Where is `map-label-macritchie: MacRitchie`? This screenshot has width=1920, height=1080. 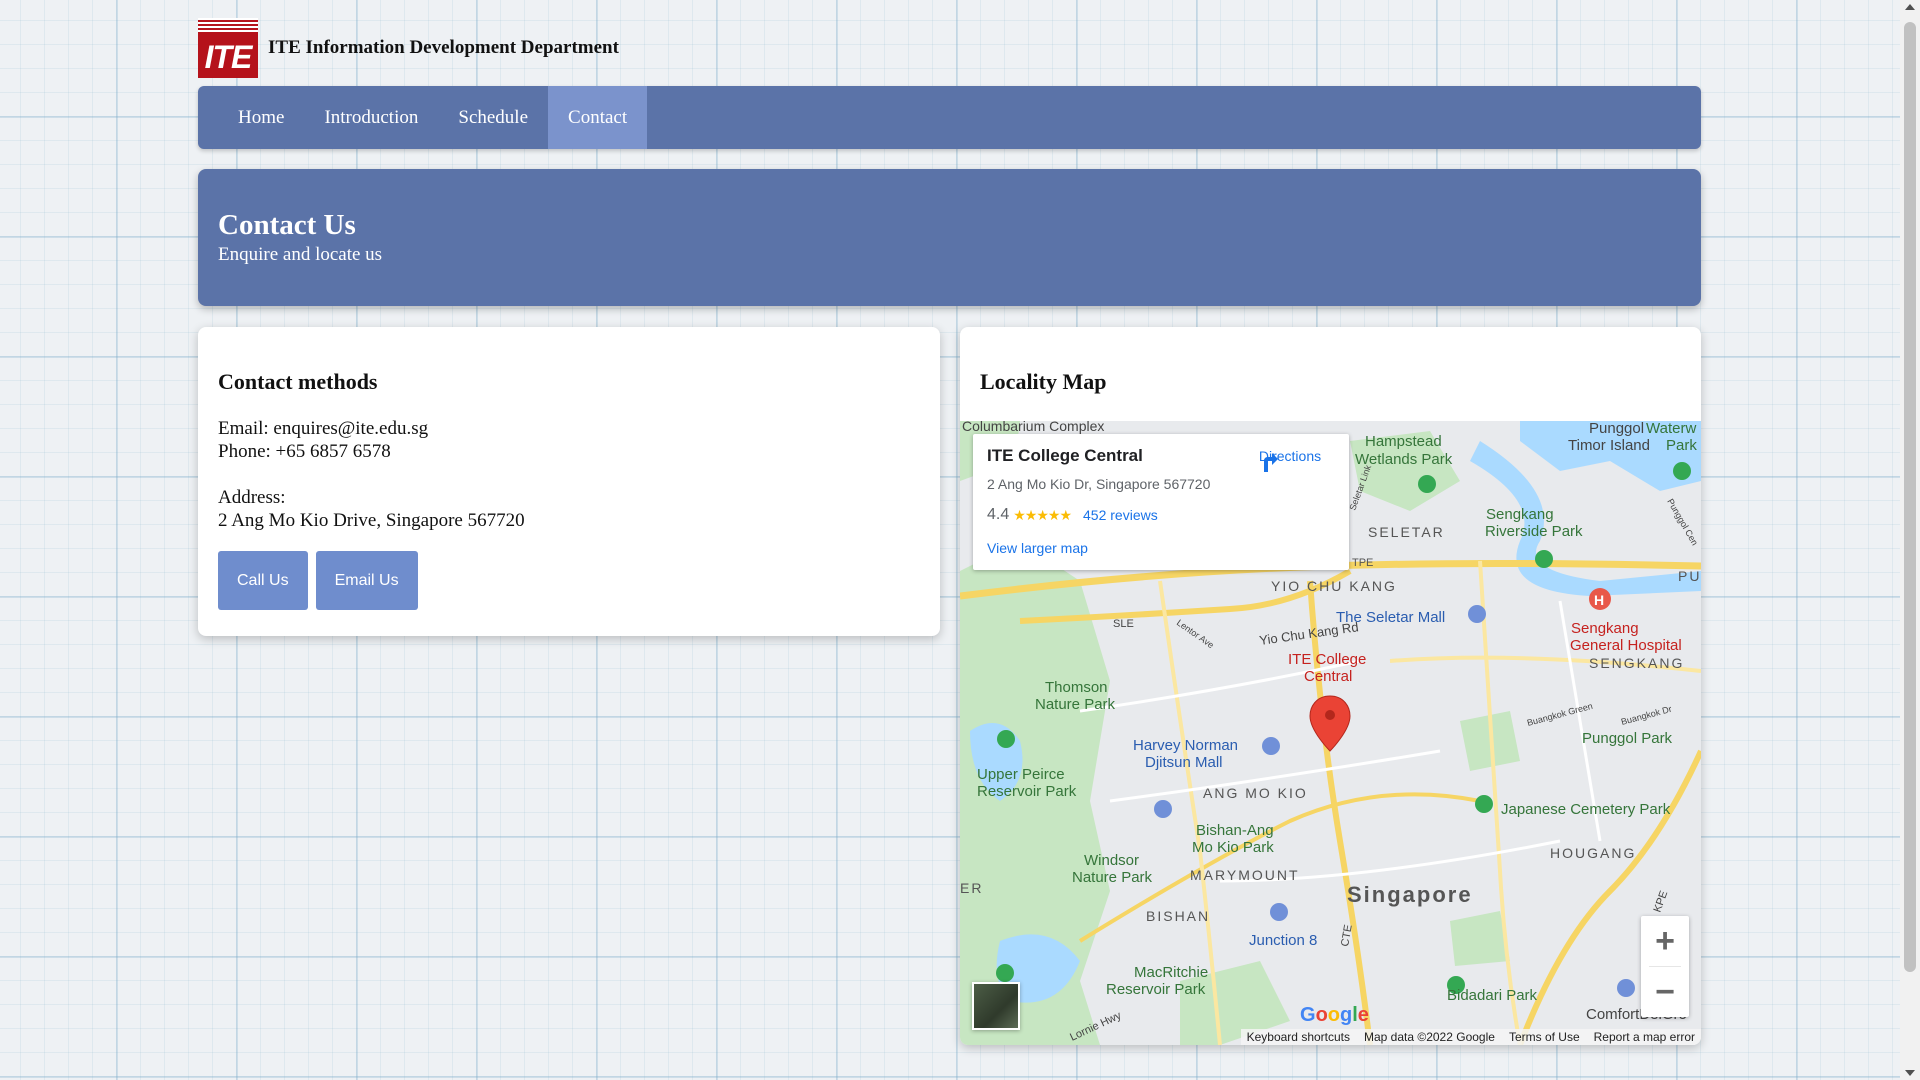
map-label-macritchie: MacRitchie is located at coordinates (1171, 972).